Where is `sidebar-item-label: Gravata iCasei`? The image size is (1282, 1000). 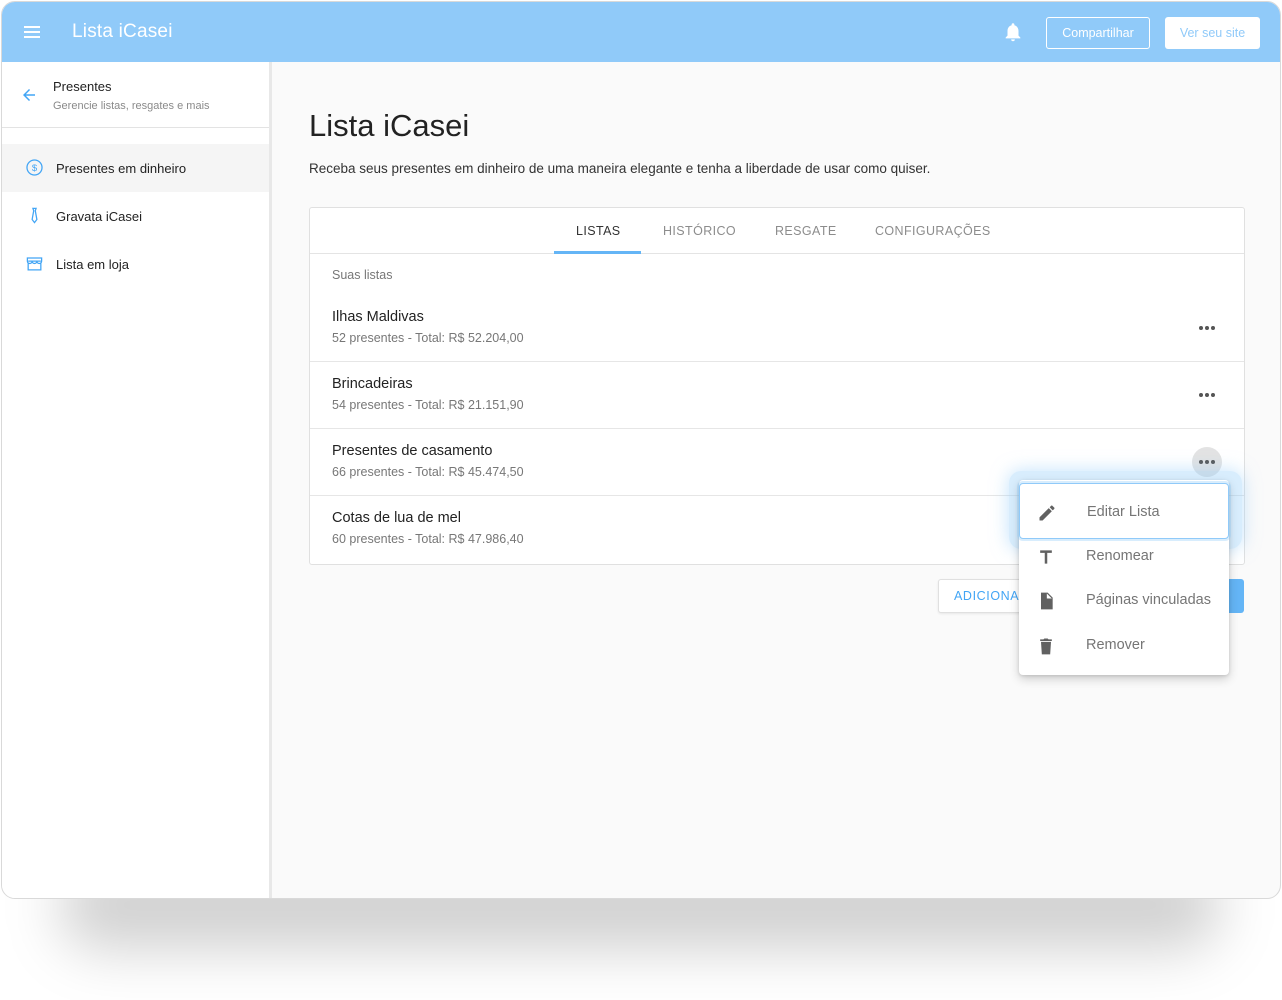 sidebar-item-label: Gravata iCasei is located at coordinates (99, 216).